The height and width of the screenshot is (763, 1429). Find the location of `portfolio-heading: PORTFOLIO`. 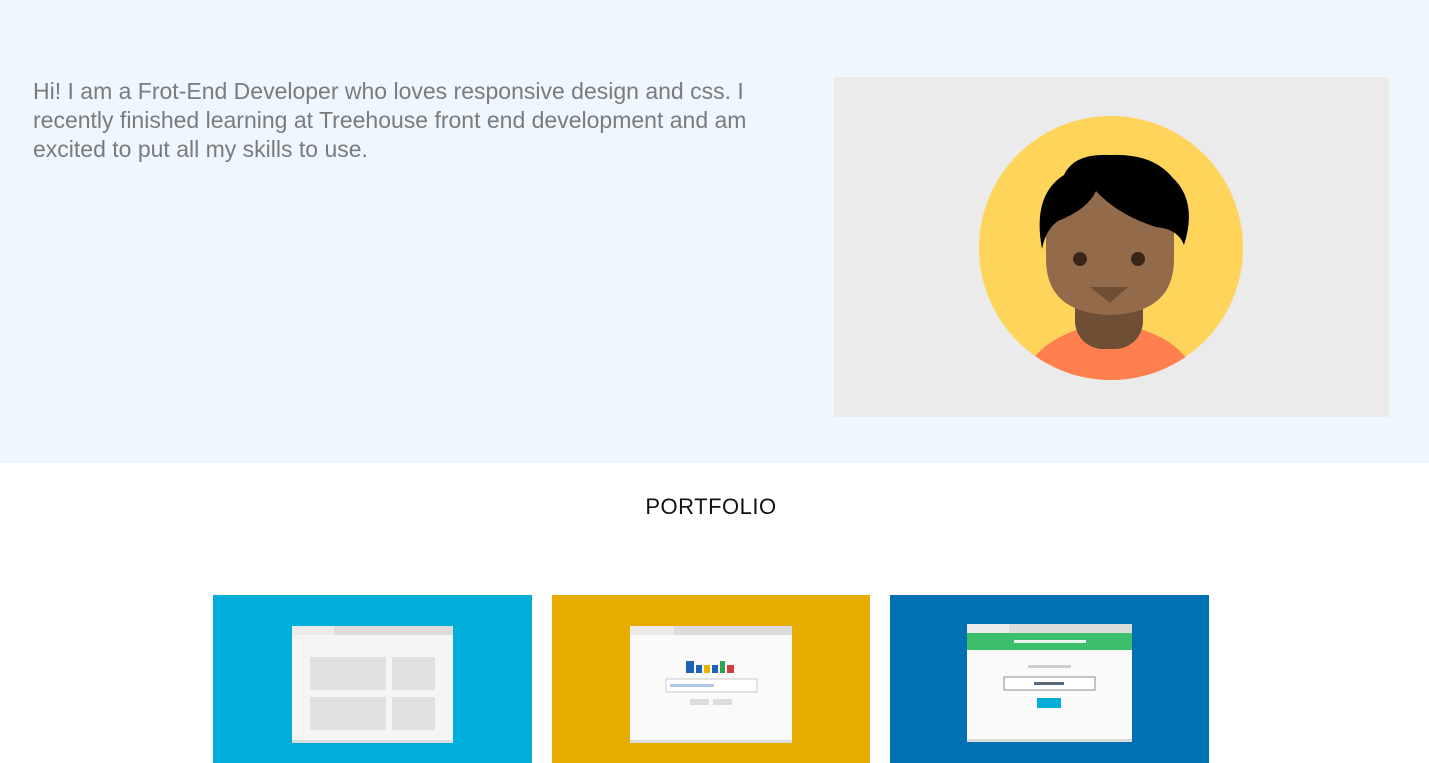

portfolio-heading: PORTFOLIO is located at coordinates (711, 506).